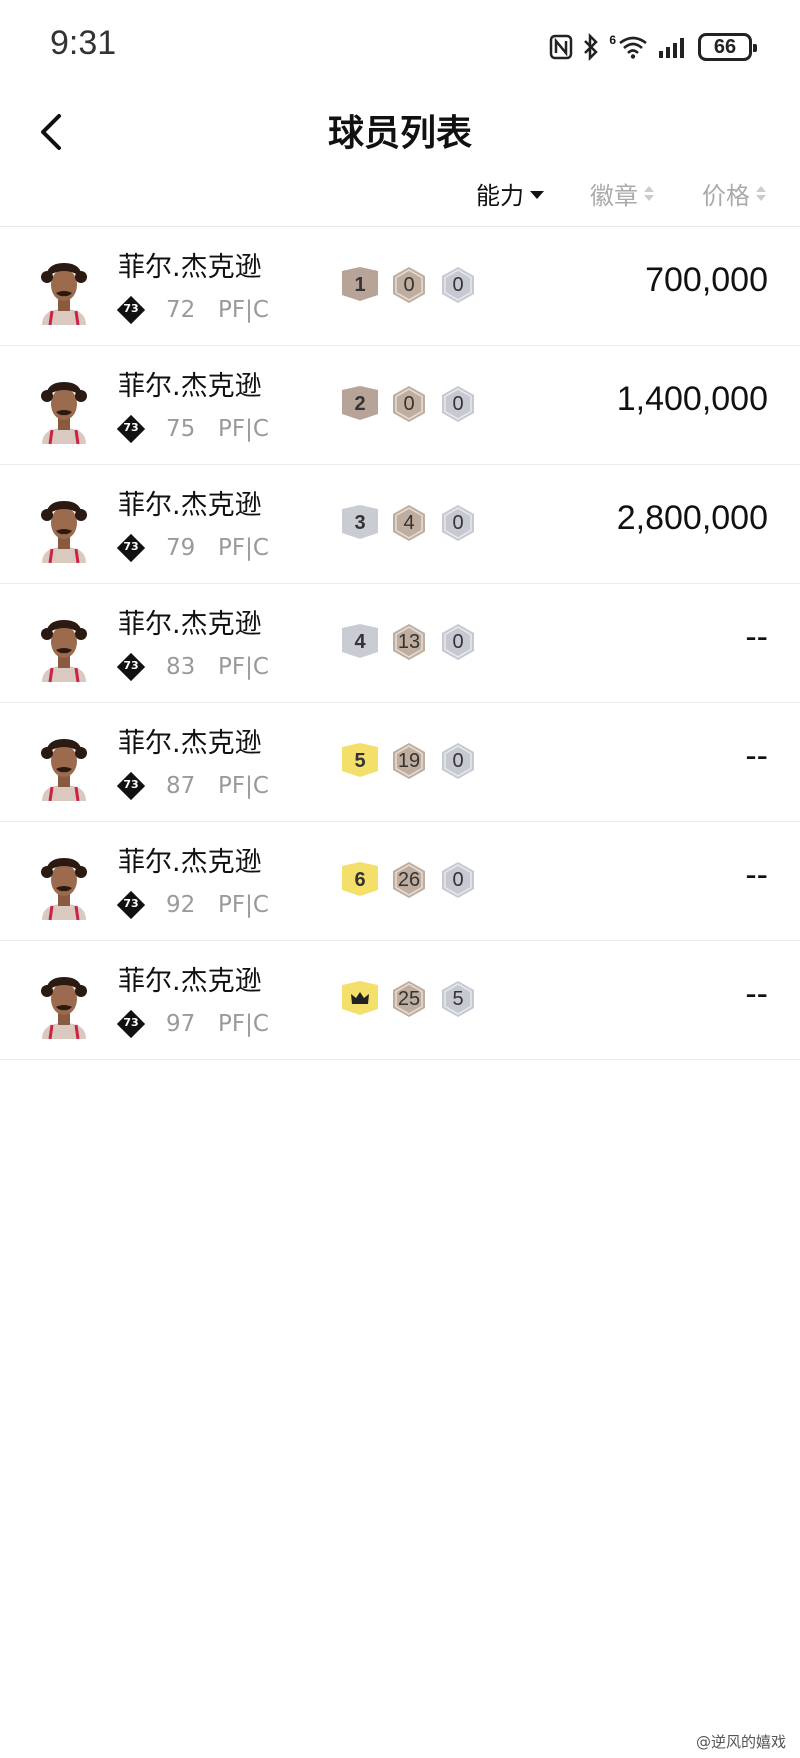 The height and width of the screenshot is (1758, 800). I want to click on player-ovr: 87, so click(181, 786).